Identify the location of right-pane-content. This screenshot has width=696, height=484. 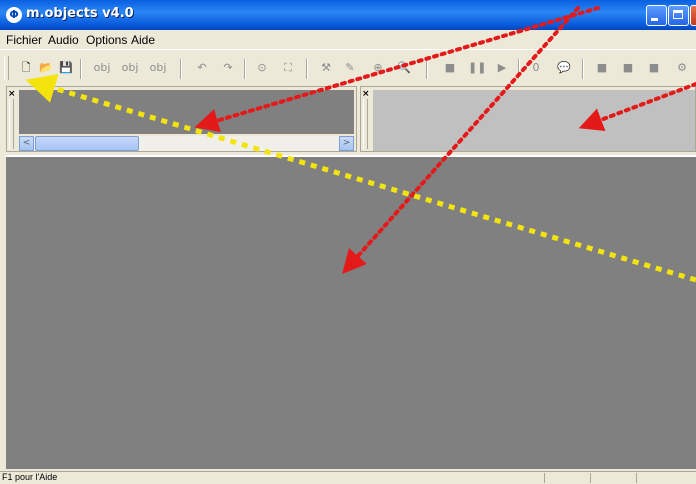
(534, 120).